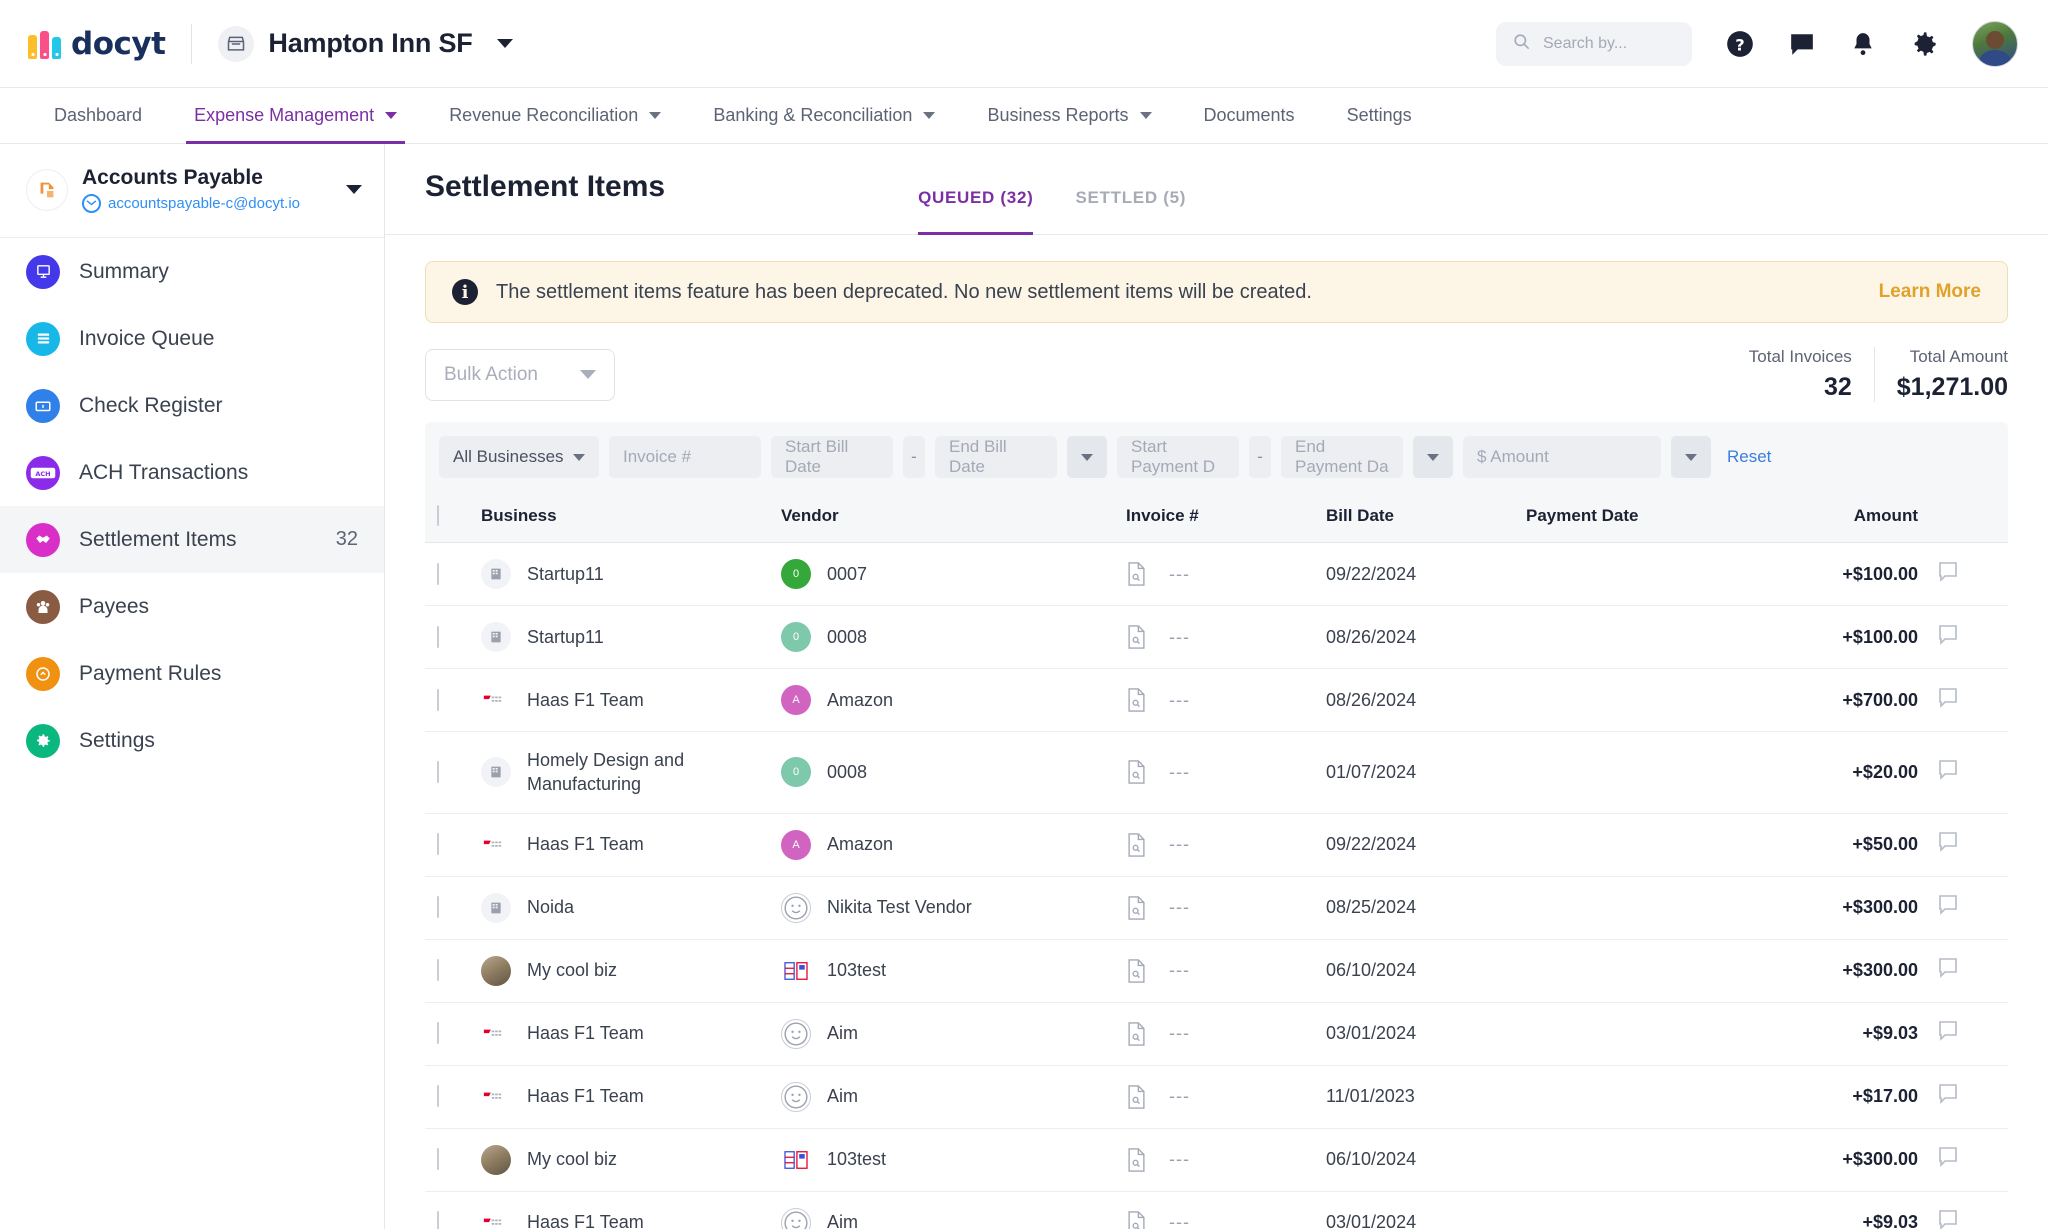 The width and height of the screenshot is (2048, 1229). What do you see at coordinates (97, 44) in the screenshot?
I see `docyt-logo: docyt` at bounding box center [97, 44].